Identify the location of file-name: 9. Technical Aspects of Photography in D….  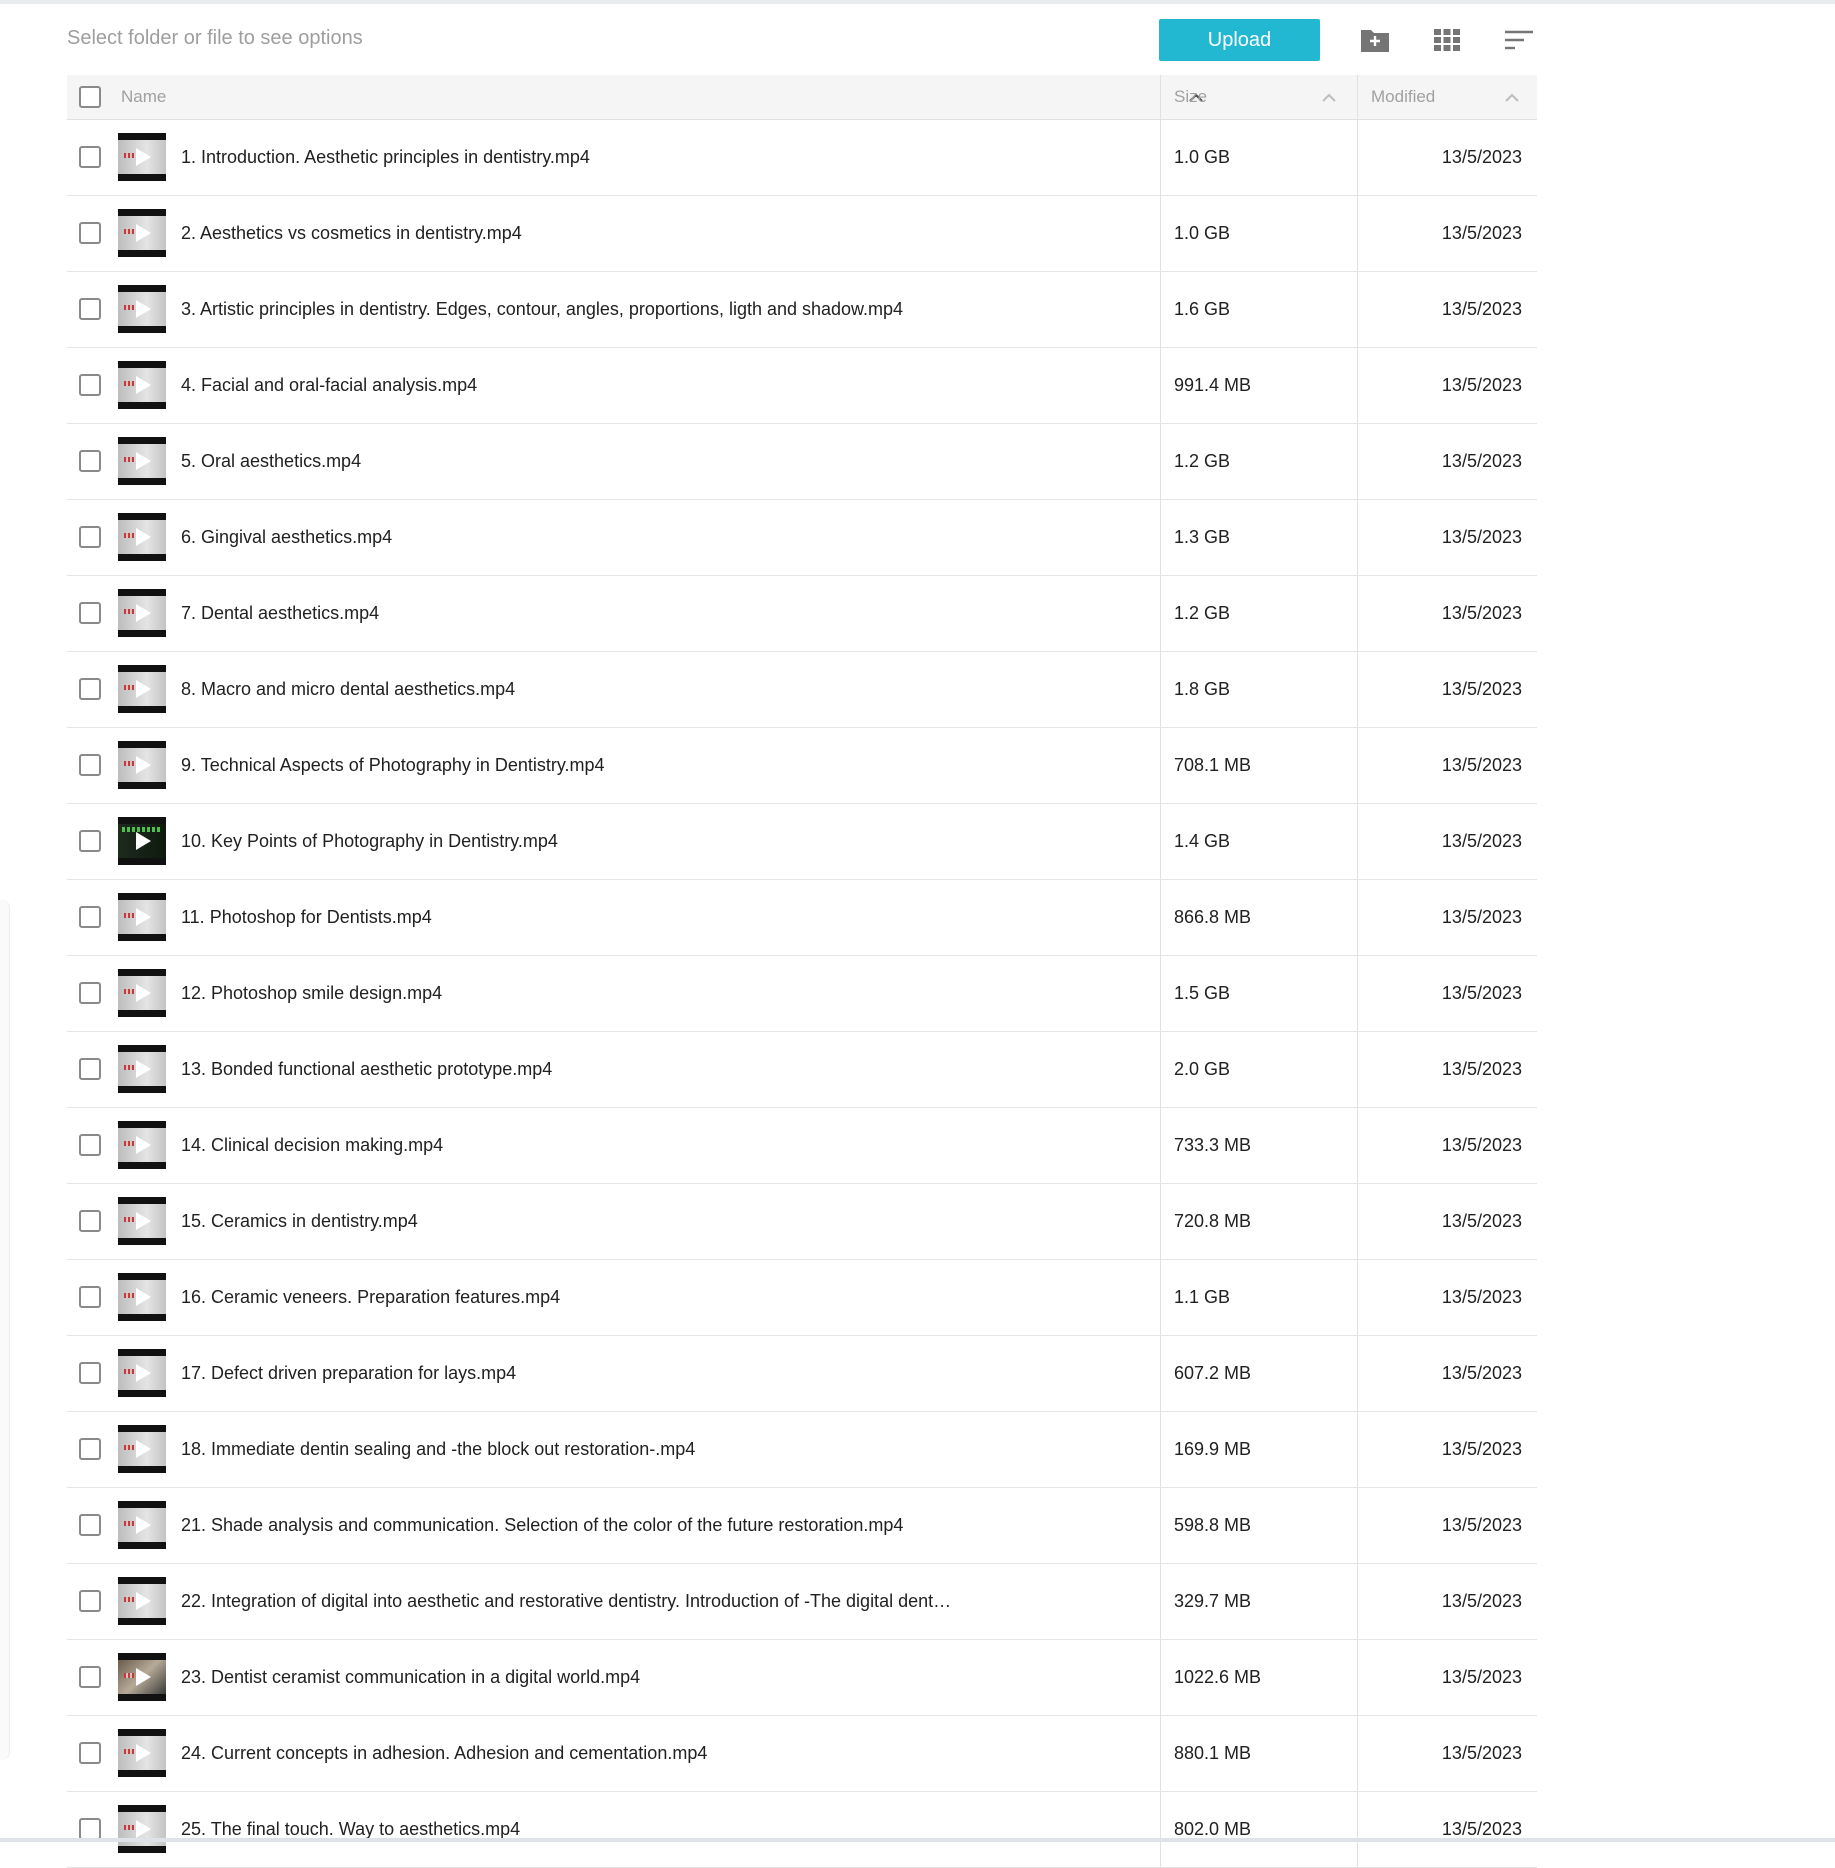
(393, 765).